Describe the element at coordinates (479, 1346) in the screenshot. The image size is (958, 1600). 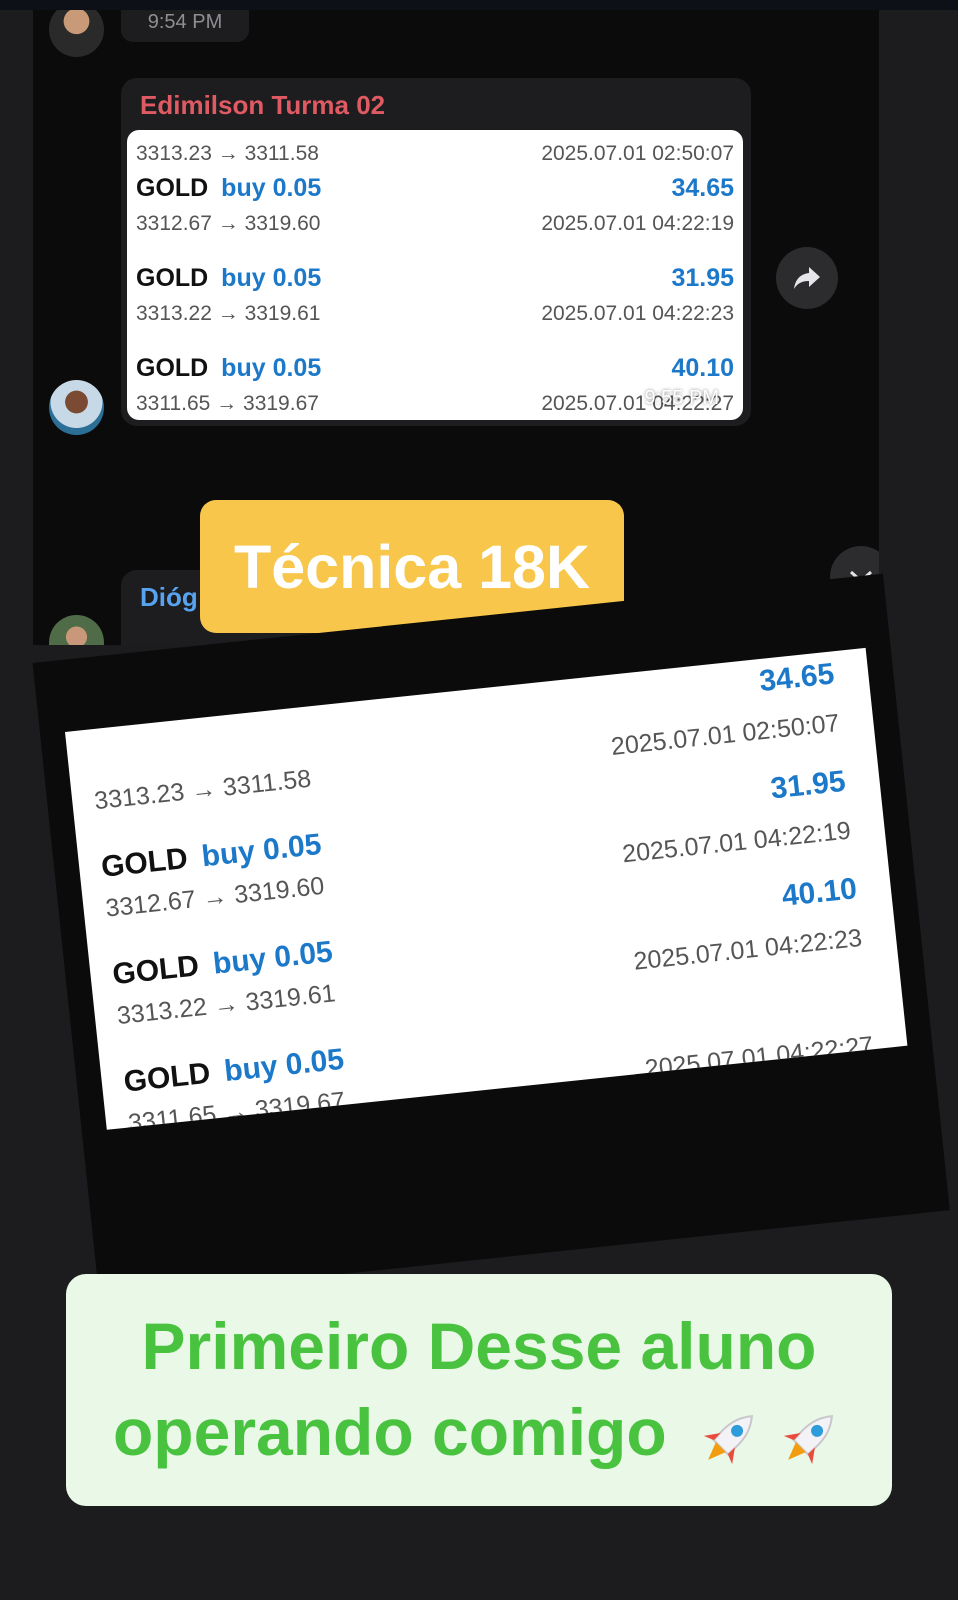
I see `caption-line-1: Primeiro Desse aluno` at that location.